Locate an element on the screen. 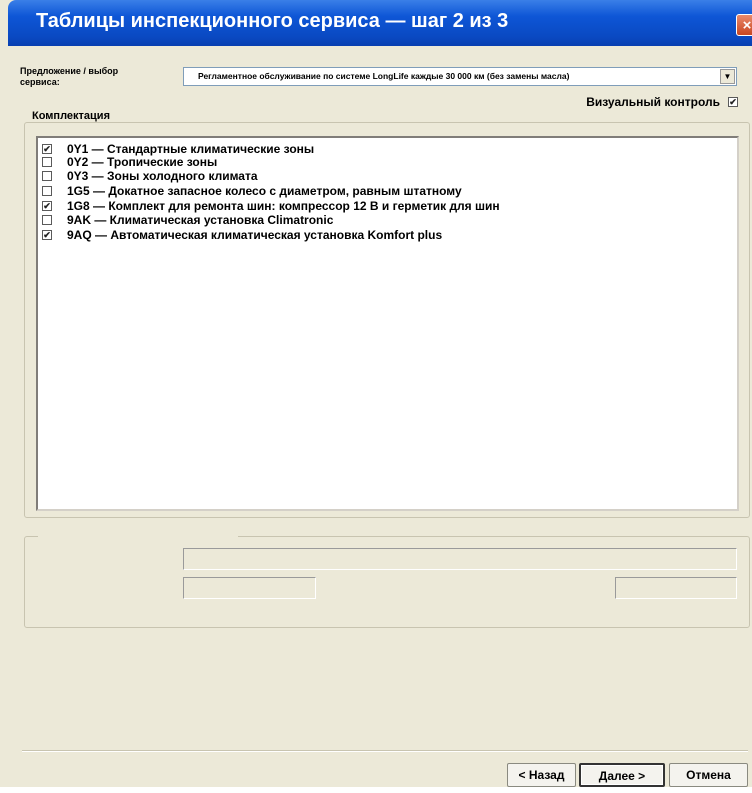 The height and width of the screenshot is (793, 752). details-field-wide is located at coordinates (460, 559).